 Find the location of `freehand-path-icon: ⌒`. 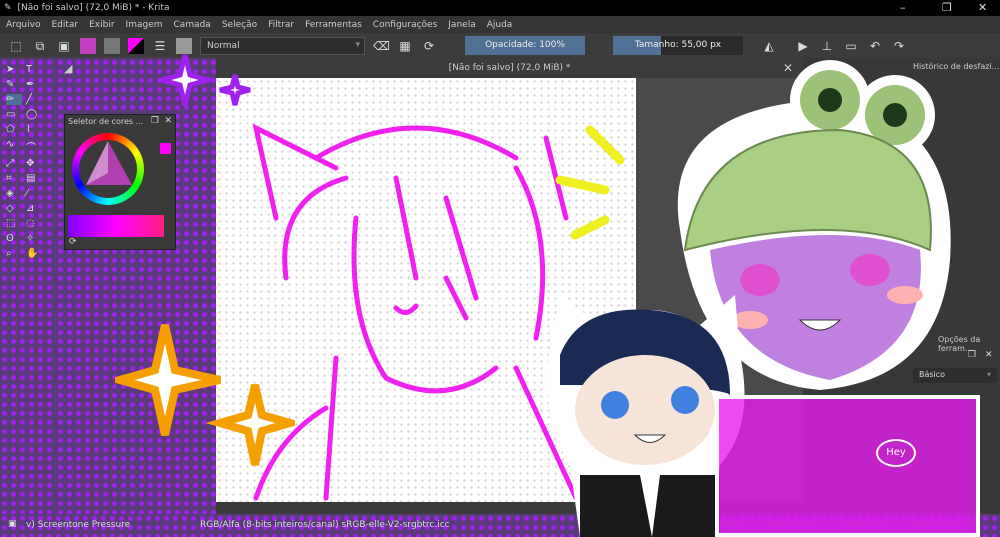

freehand-path-icon: ⌒ is located at coordinates (34, 146).